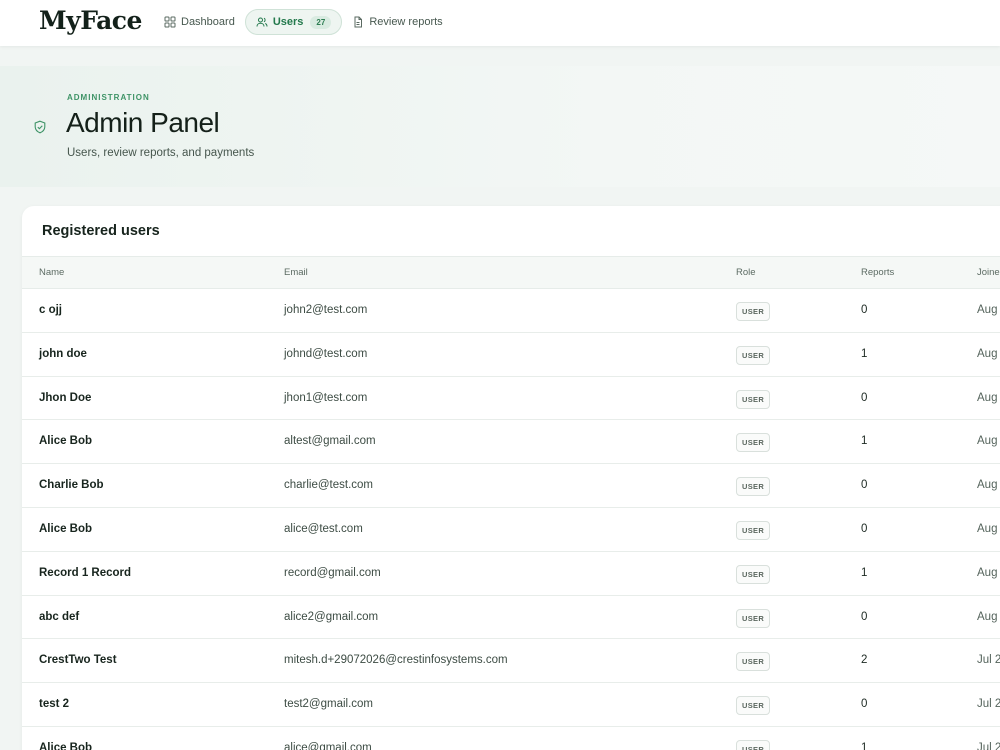 Image resolution: width=1000 pixels, height=750 pixels. I want to click on column-header-joined: Joined, so click(988, 272).